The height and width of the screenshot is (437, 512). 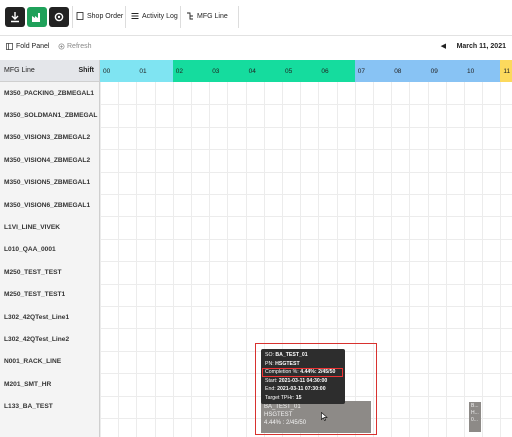 I want to click on line-label: L1VI_LINE_VIVEK, so click(x=32, y=228).